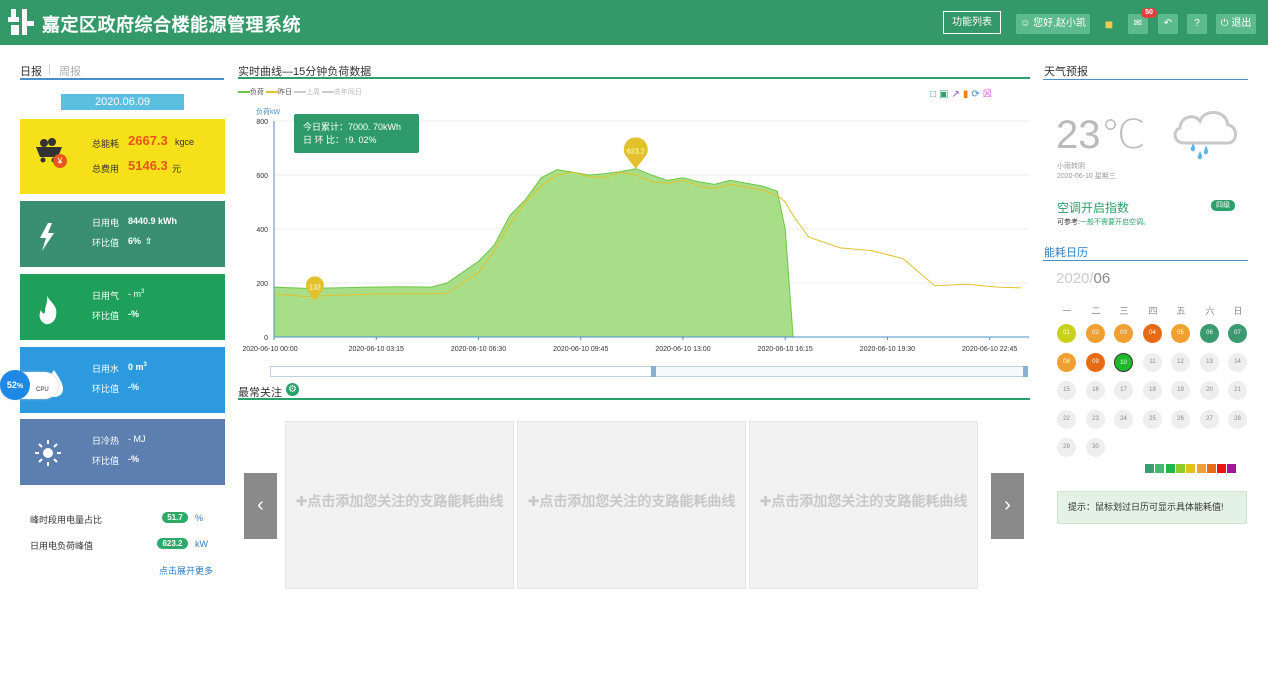 The width and height of the screenshot is (1268, 698). What do you see at coordinates (1152, 419) in the screenshot?
I see `calendar-day: 25` at bounding box center [1152, 419].